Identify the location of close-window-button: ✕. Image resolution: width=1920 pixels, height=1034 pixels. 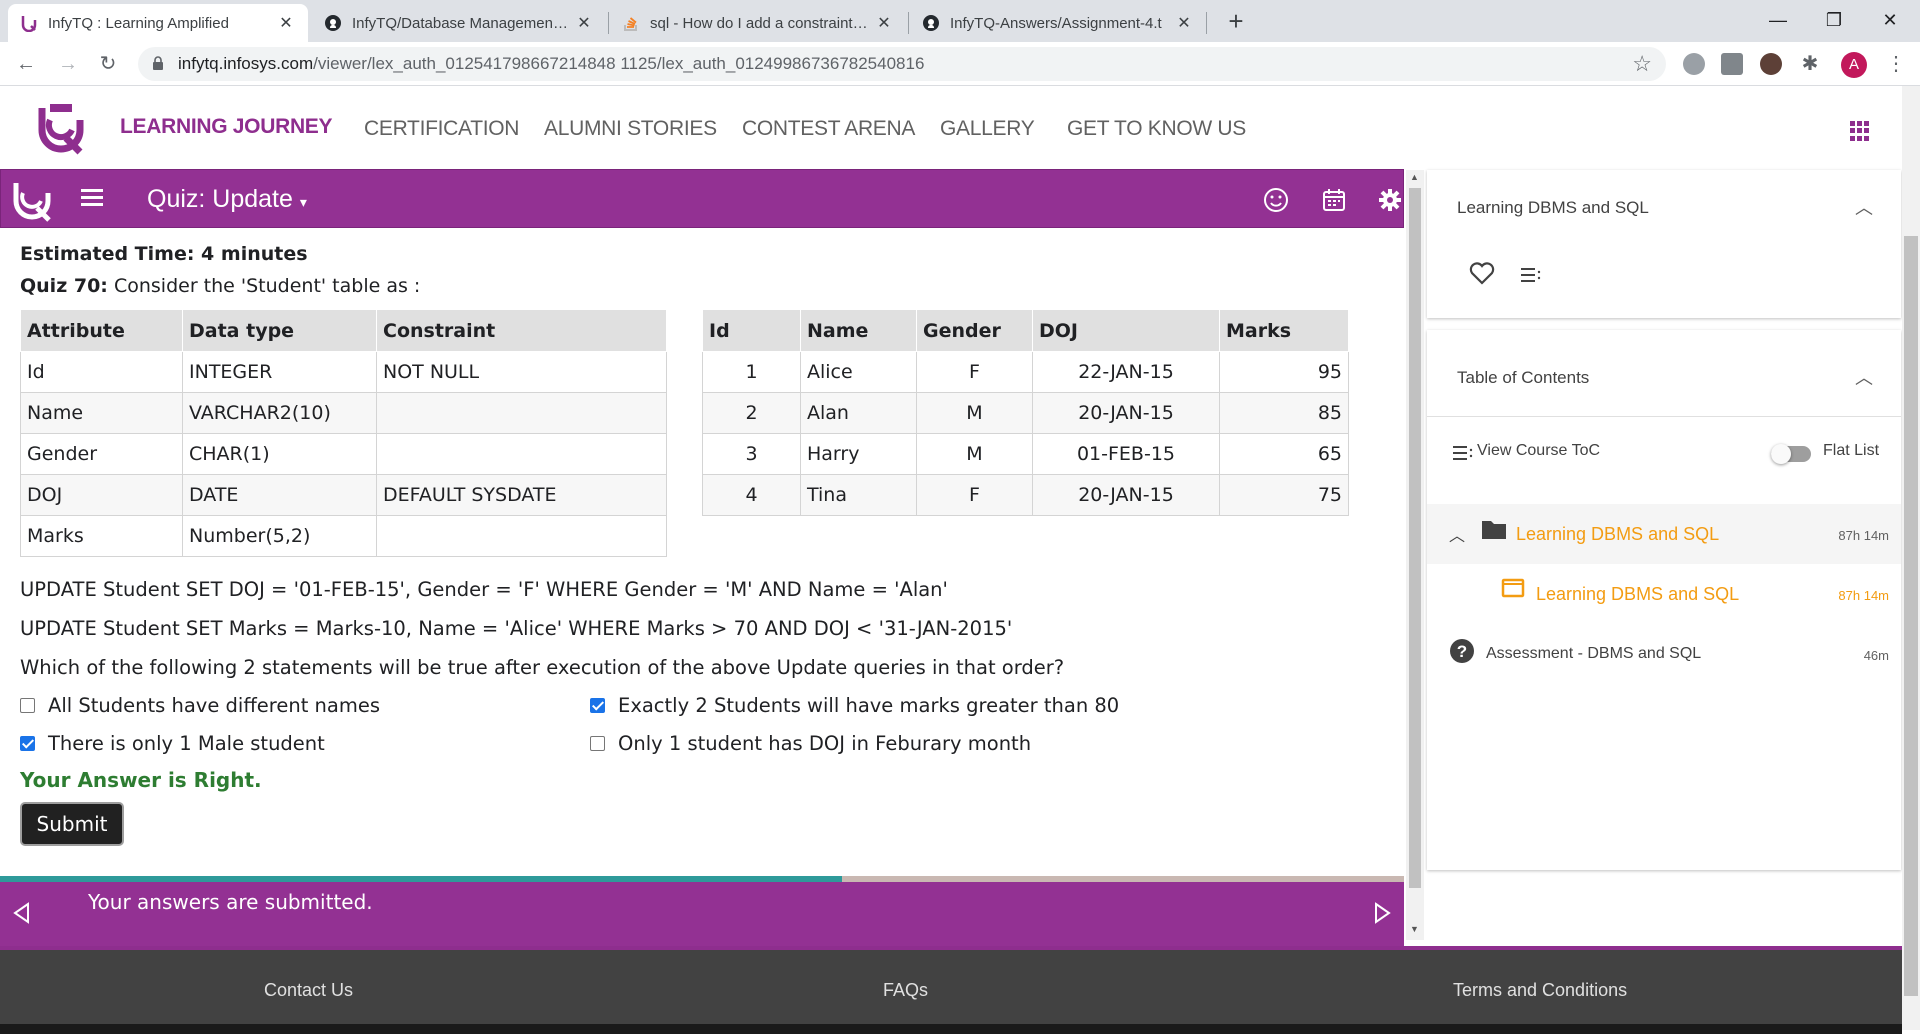
(1890, 20).